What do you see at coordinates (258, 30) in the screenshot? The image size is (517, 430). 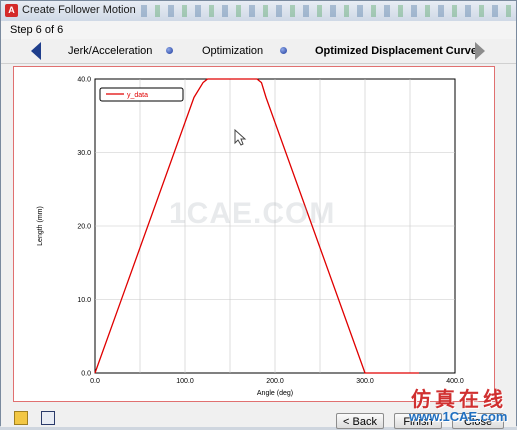 I see `step-indicator-bar: Step 6 of 6` at bounding box center [258, 30].